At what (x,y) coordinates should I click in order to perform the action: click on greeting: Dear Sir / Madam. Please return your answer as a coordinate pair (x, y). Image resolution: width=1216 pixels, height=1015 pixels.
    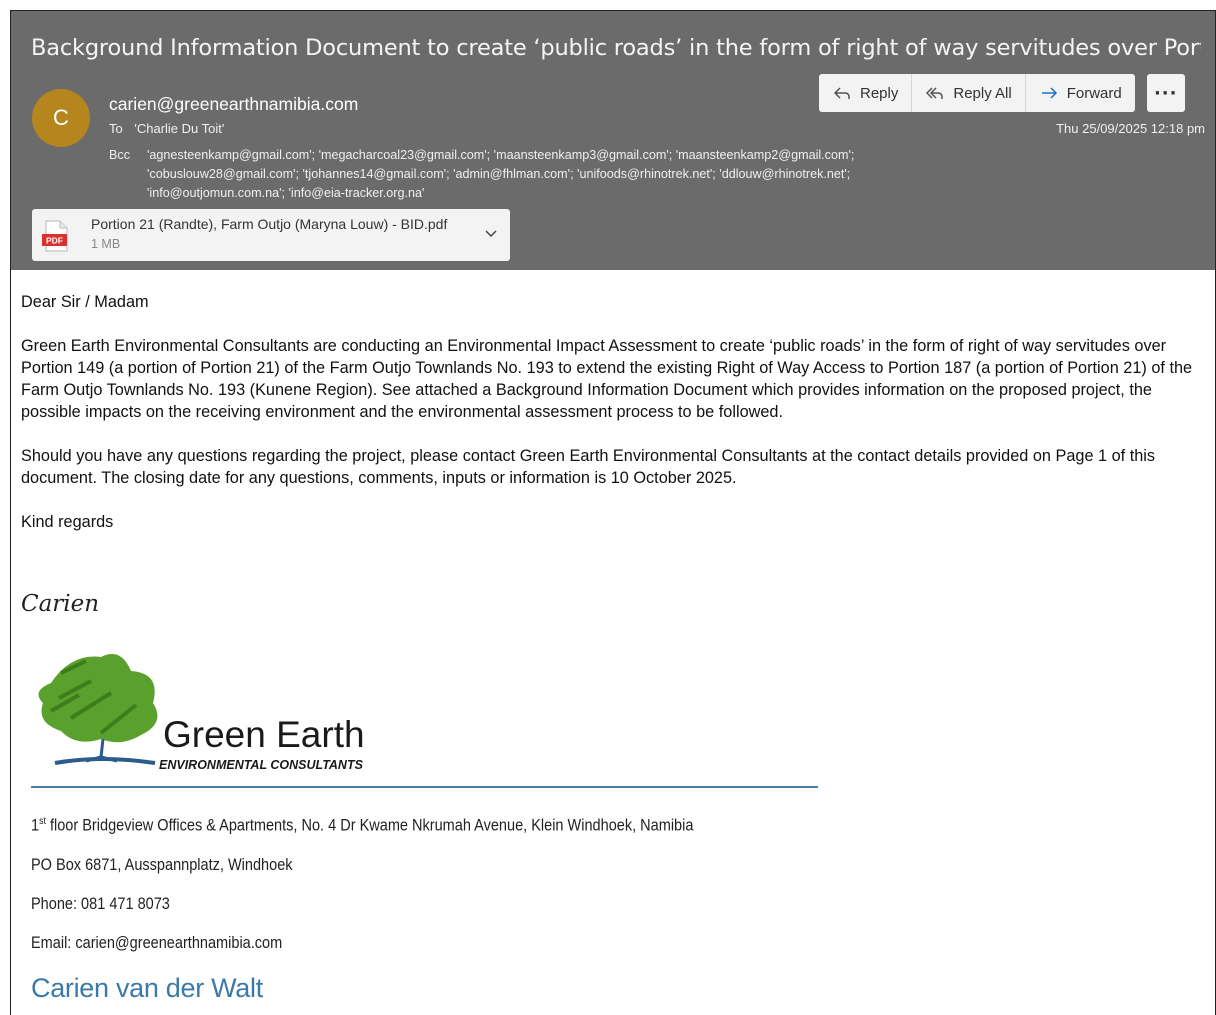
    Looking at the image, I should click on (85, 302).